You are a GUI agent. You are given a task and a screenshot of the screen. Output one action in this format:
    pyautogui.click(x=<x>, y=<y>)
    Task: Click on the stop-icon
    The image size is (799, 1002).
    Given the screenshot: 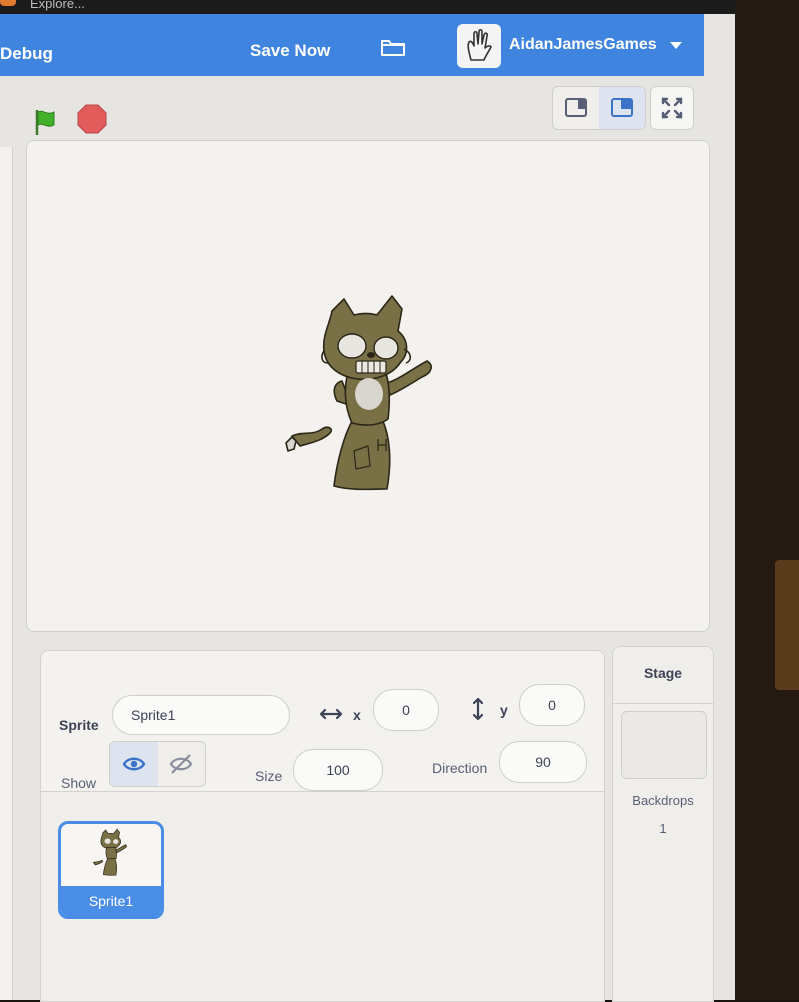 What is the action you would take?
    pyautogui.click(x=92, y=119)
    